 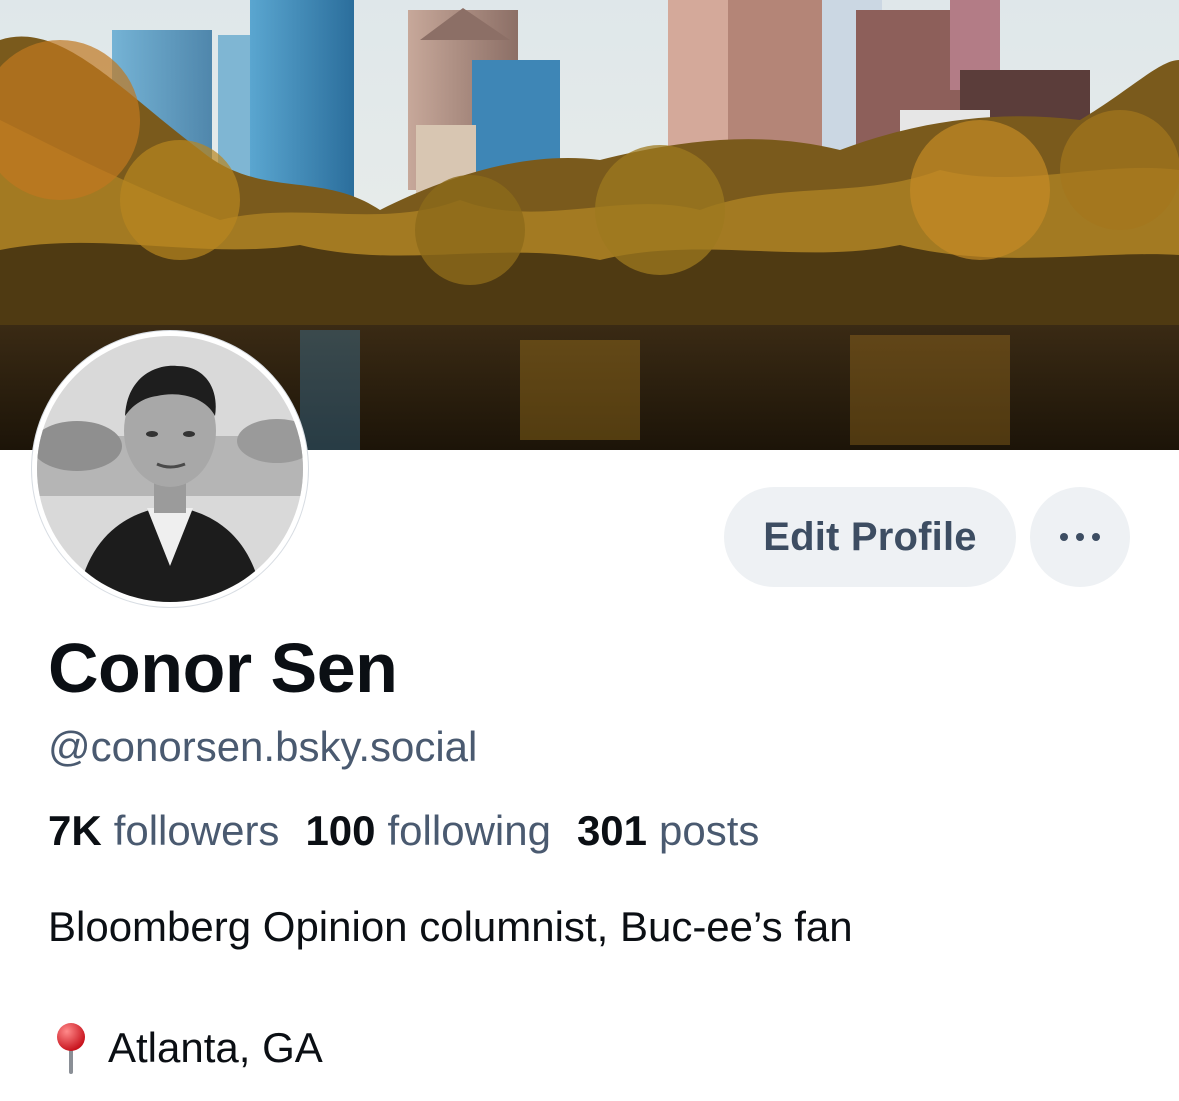 I want to click on following-link: 100 following, so click(x=428, y=831).